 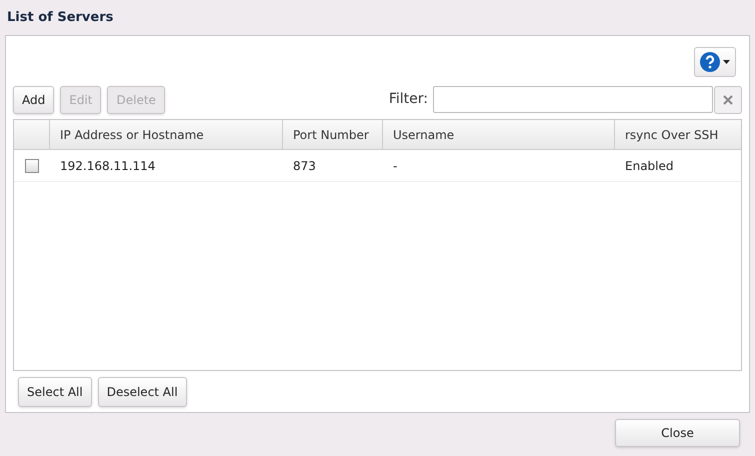 I want to click on filter-field, so click(x=573, y=99).